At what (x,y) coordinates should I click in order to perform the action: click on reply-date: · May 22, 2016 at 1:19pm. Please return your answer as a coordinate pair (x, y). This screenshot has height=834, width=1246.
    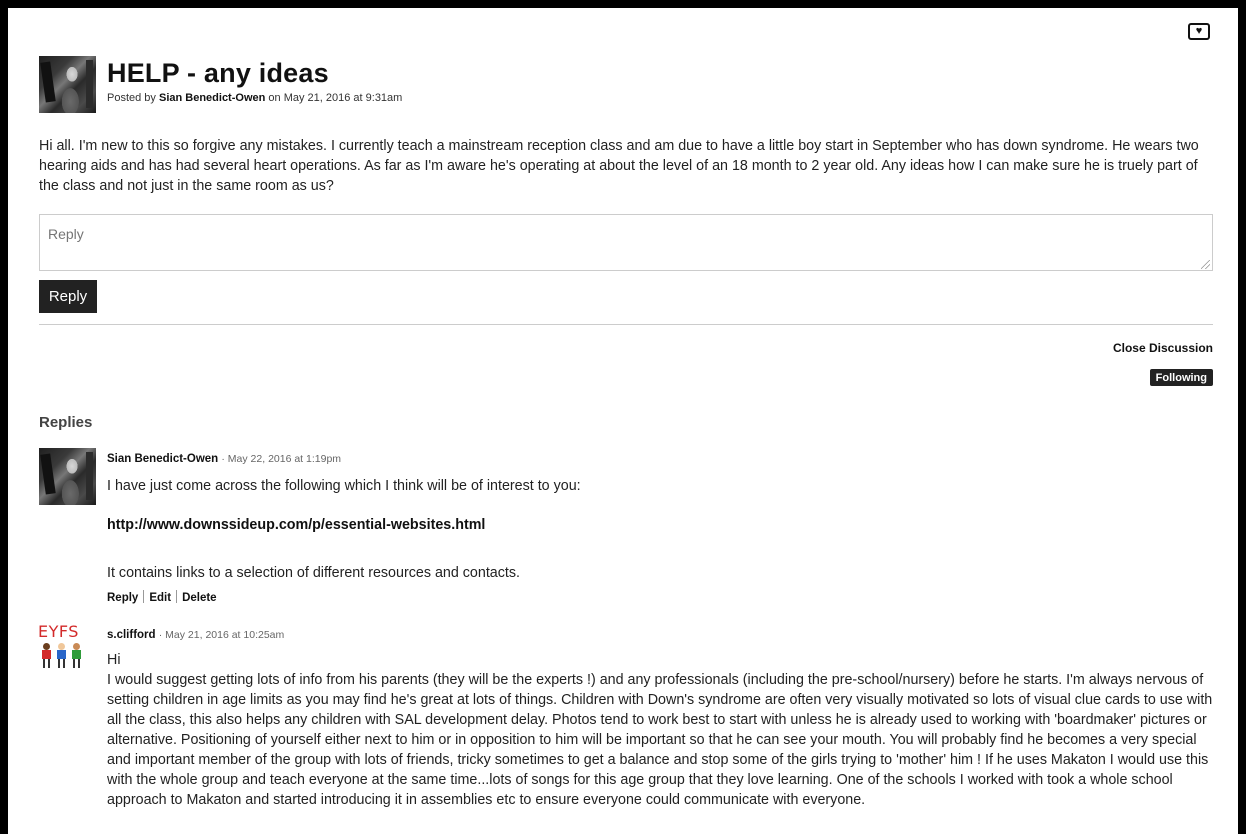
    Looking at the image, I should click on (281, 459).